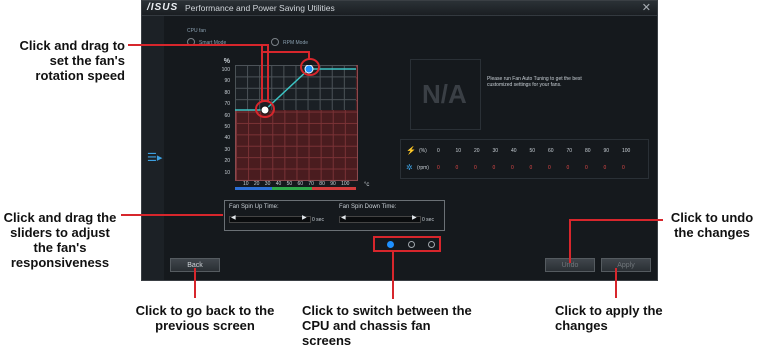 The image size is (765, 349). I want to click on side-bar: ☰▸, so click(153, 148).